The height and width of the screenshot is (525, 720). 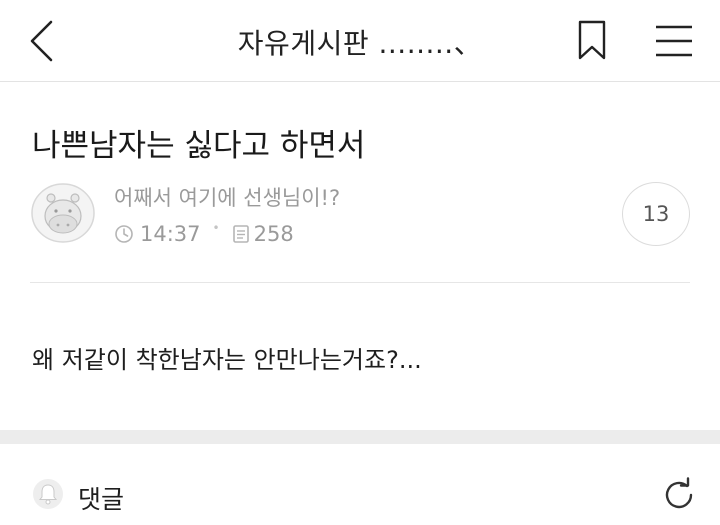 I want to click on avatar-hippo-icon, so click(x=63, y=213).